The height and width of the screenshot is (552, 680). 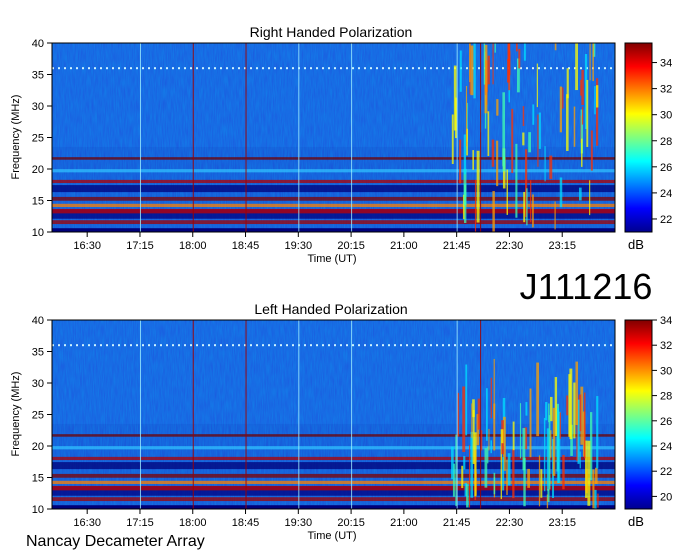 What do you see at coordinates (586, 286) in the screenshot?
I see `event-id-label: J111216` at bounding box center [586, 286].